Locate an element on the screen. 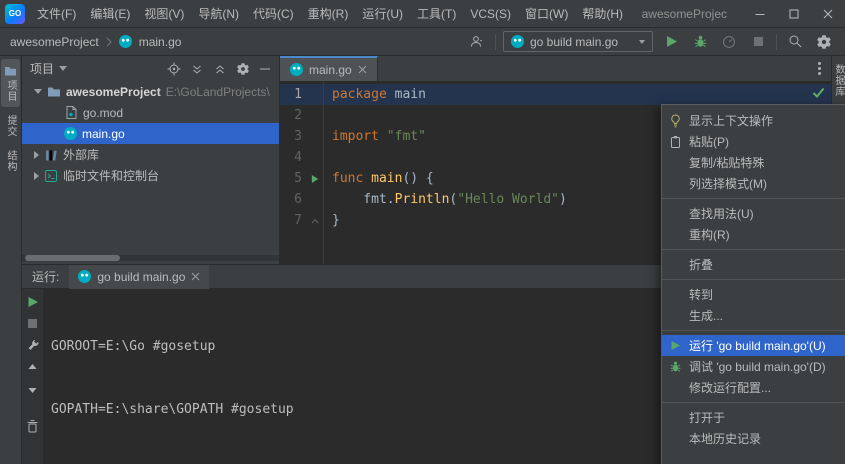  menu-item-column-selection-mode: 列选择模式(M) is located at coordinates (753, 183).